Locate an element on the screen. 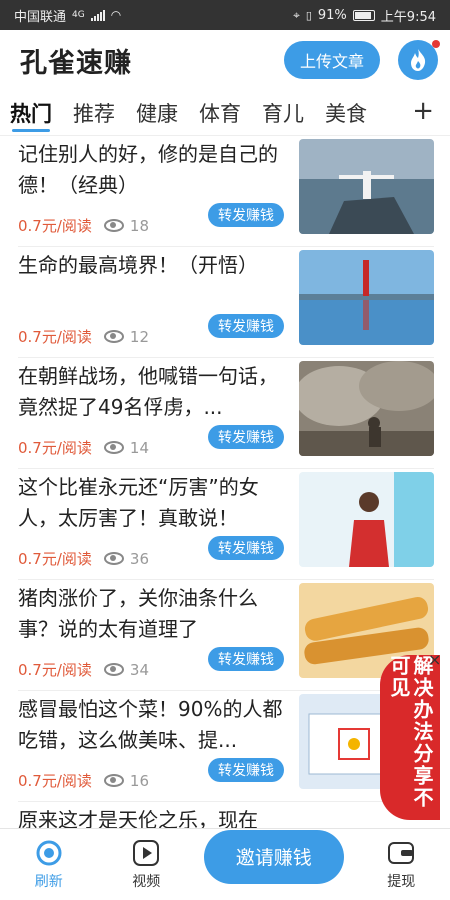  list-item: 这个比崔永元还“厉害”的女人，太厉害了！真敢说！ 0.7元/阅读 36 转发赚钱 is located at coordinates (226, 524).